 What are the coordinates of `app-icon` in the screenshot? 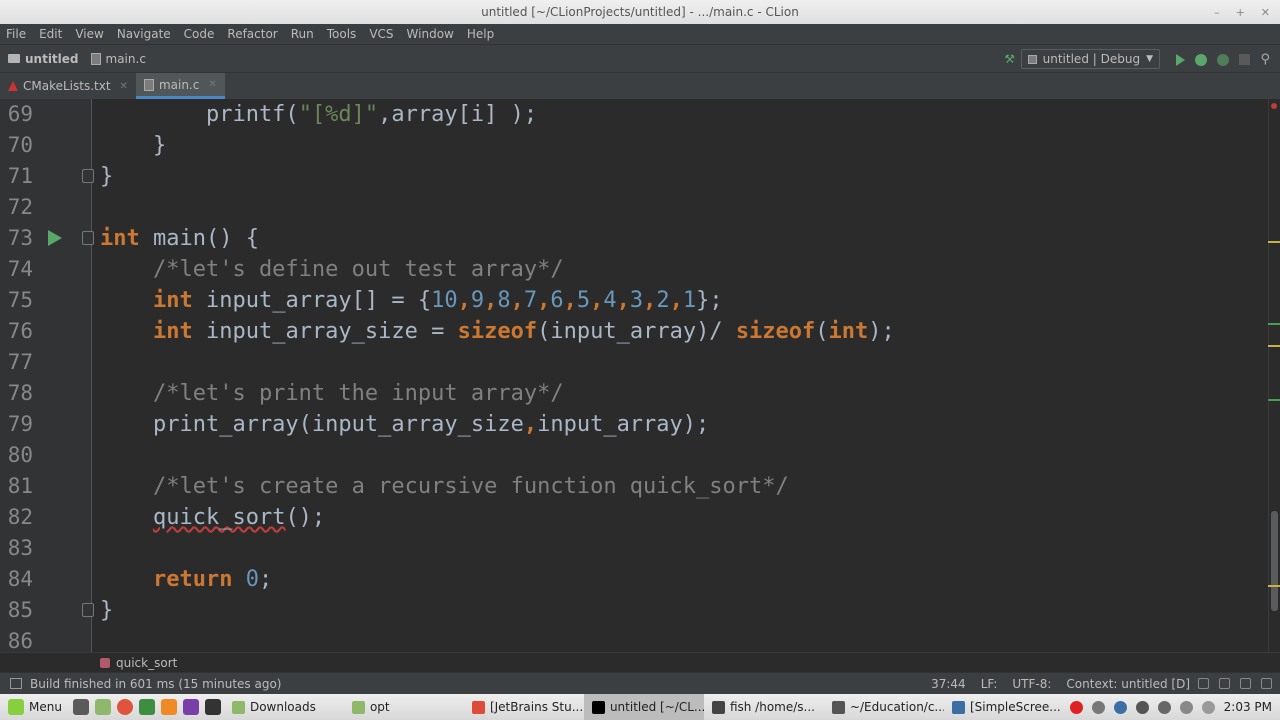 It's located at (146, 707).